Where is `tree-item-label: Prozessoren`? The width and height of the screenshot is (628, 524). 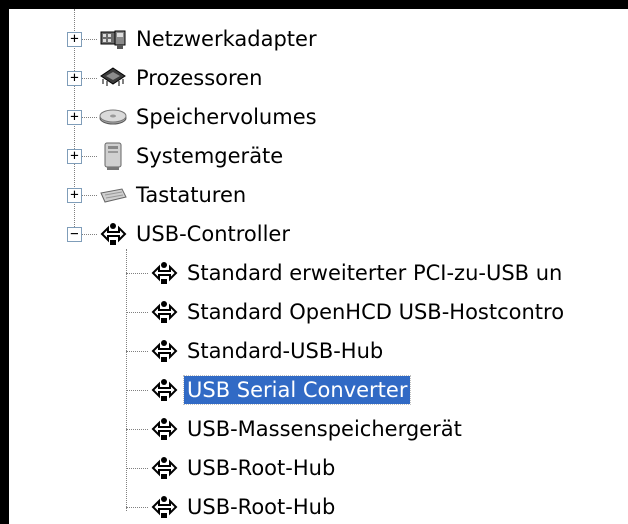 tree-item-label: Prozessoren is located at coordinates (199, 78).